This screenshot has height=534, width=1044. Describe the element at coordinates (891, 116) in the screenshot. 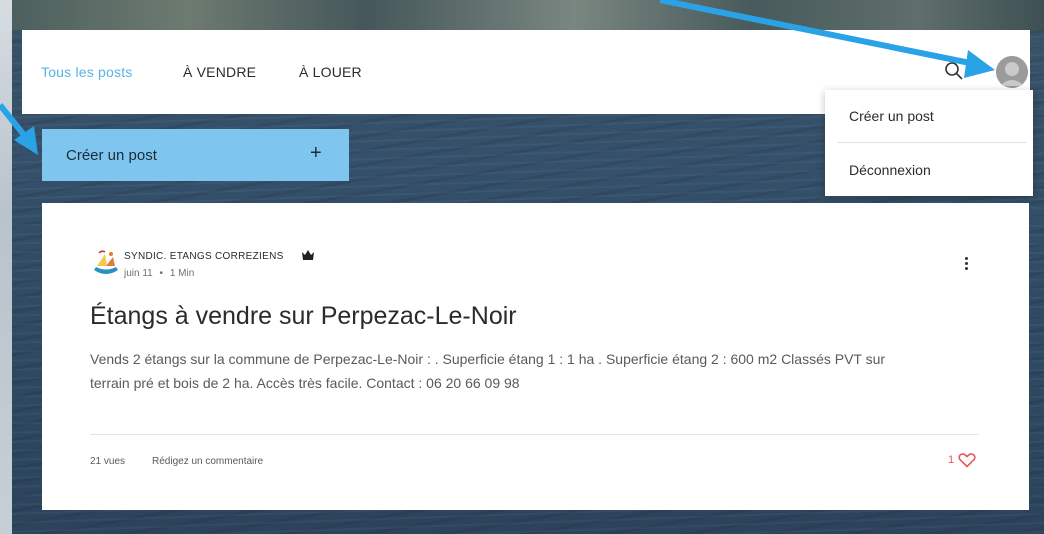

I see `menu-item-create-post: Créer un post` at that location.